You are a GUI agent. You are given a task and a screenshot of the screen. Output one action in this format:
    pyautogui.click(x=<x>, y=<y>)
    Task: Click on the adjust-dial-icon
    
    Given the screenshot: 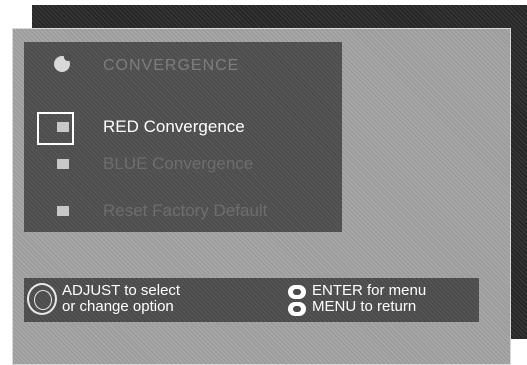 What is the action you would take?
    pyautogui.click(x=42, y=299)
    